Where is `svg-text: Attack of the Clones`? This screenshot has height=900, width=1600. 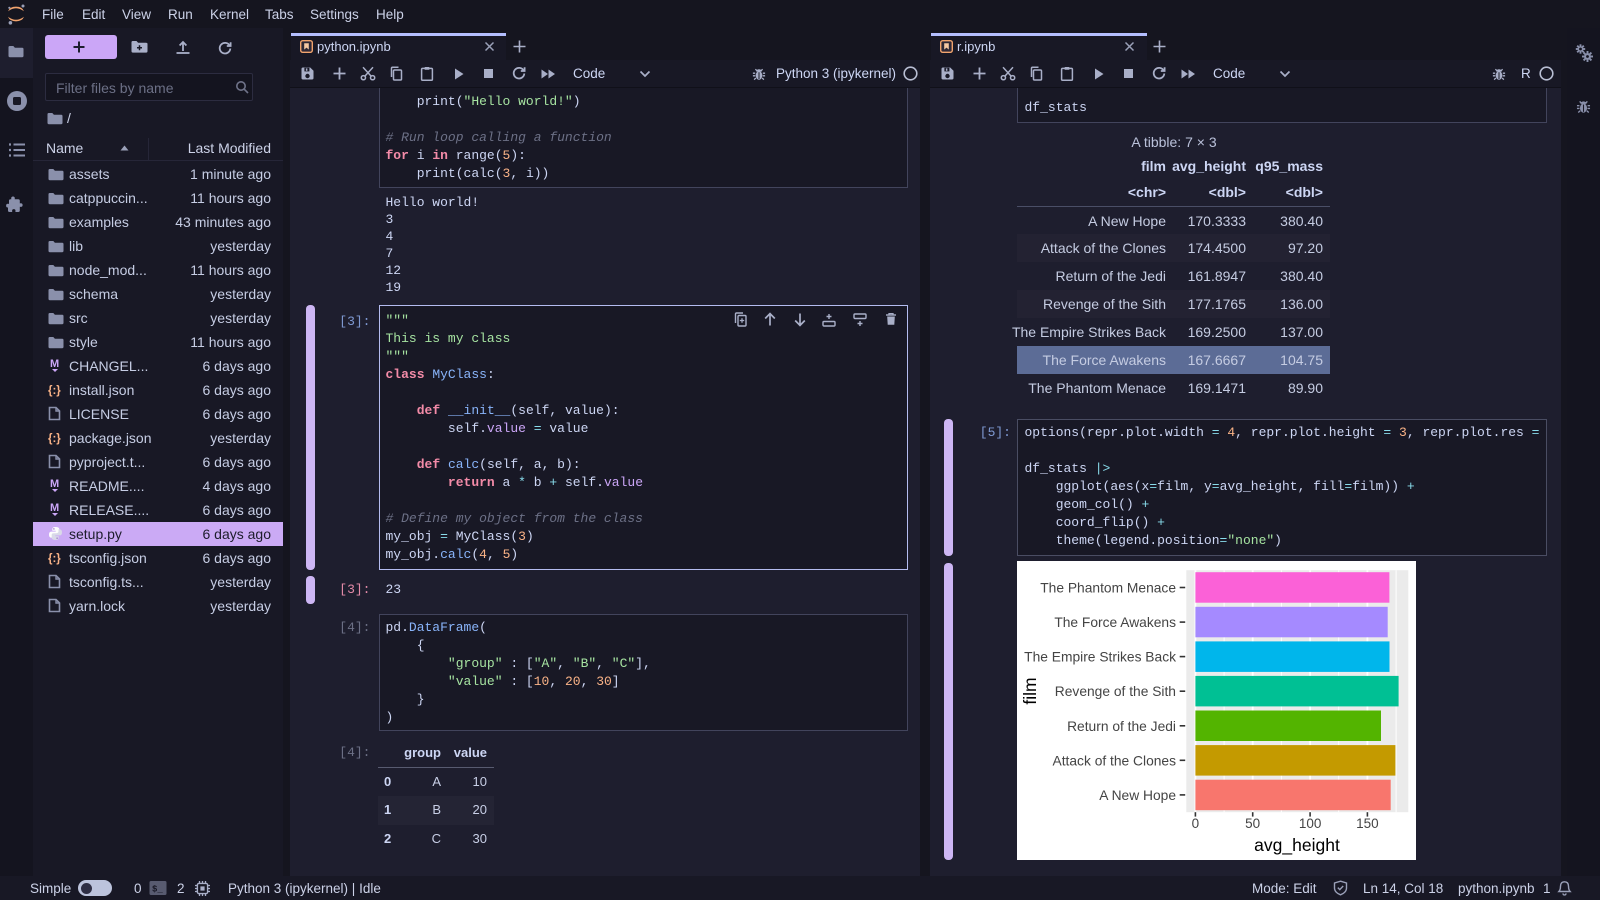
svg-text: Attack of the Clones is located at coordinates (1115, 760).